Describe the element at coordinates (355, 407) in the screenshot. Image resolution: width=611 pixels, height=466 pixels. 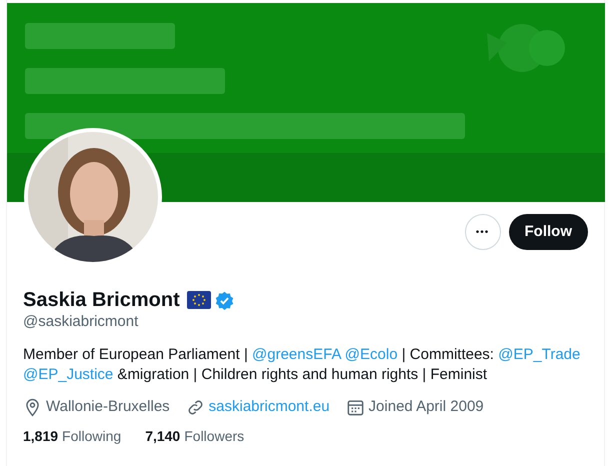
I see `calendar-icon` at that location.